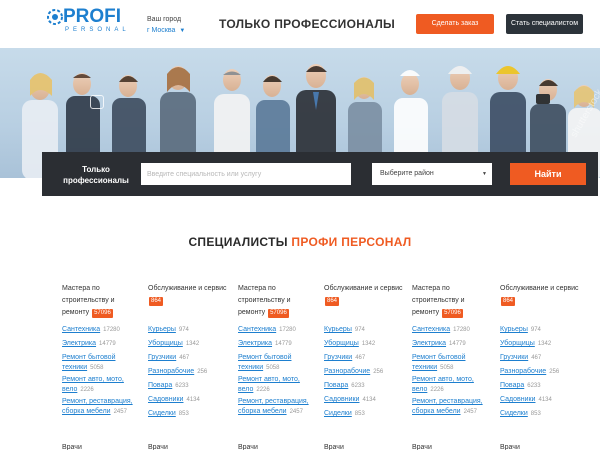  What do you see at coordinates (300, 242) in the screenshot?
I see `section-title: СПЕЦИАЛИСТЫ ПРОФИ ПЕРСОНАЛ` at bounding box center [300, 242].